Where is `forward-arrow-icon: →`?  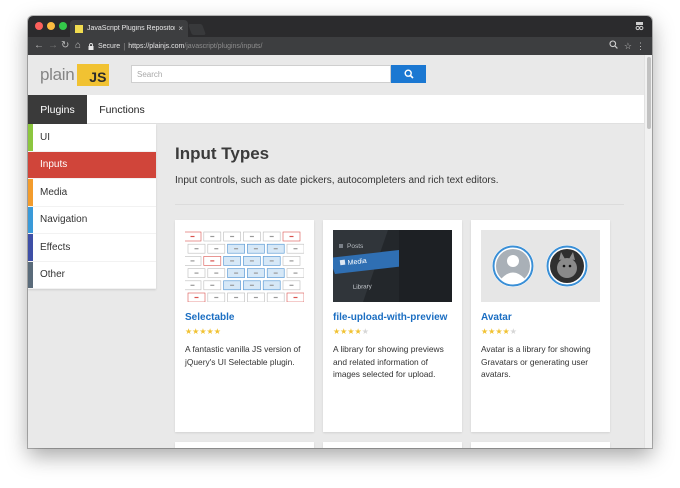 forward-arrow-icon: → is located at coordinates (53, 46).